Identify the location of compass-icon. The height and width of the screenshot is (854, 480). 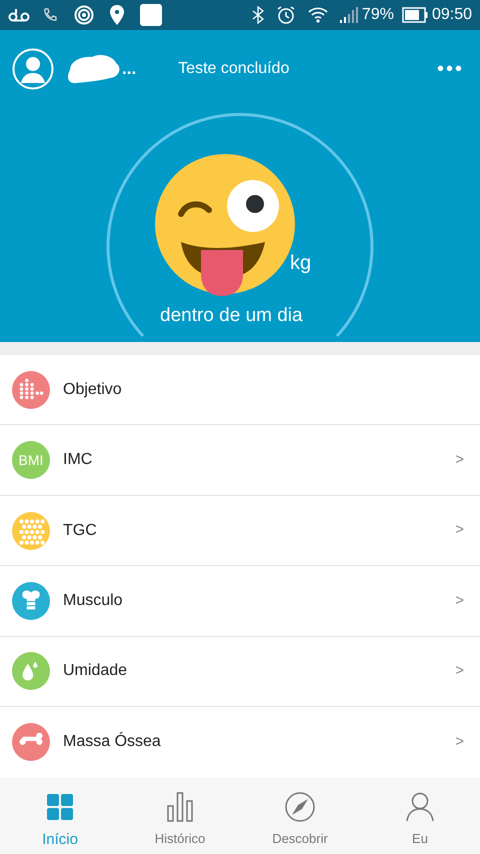
(300, 807).